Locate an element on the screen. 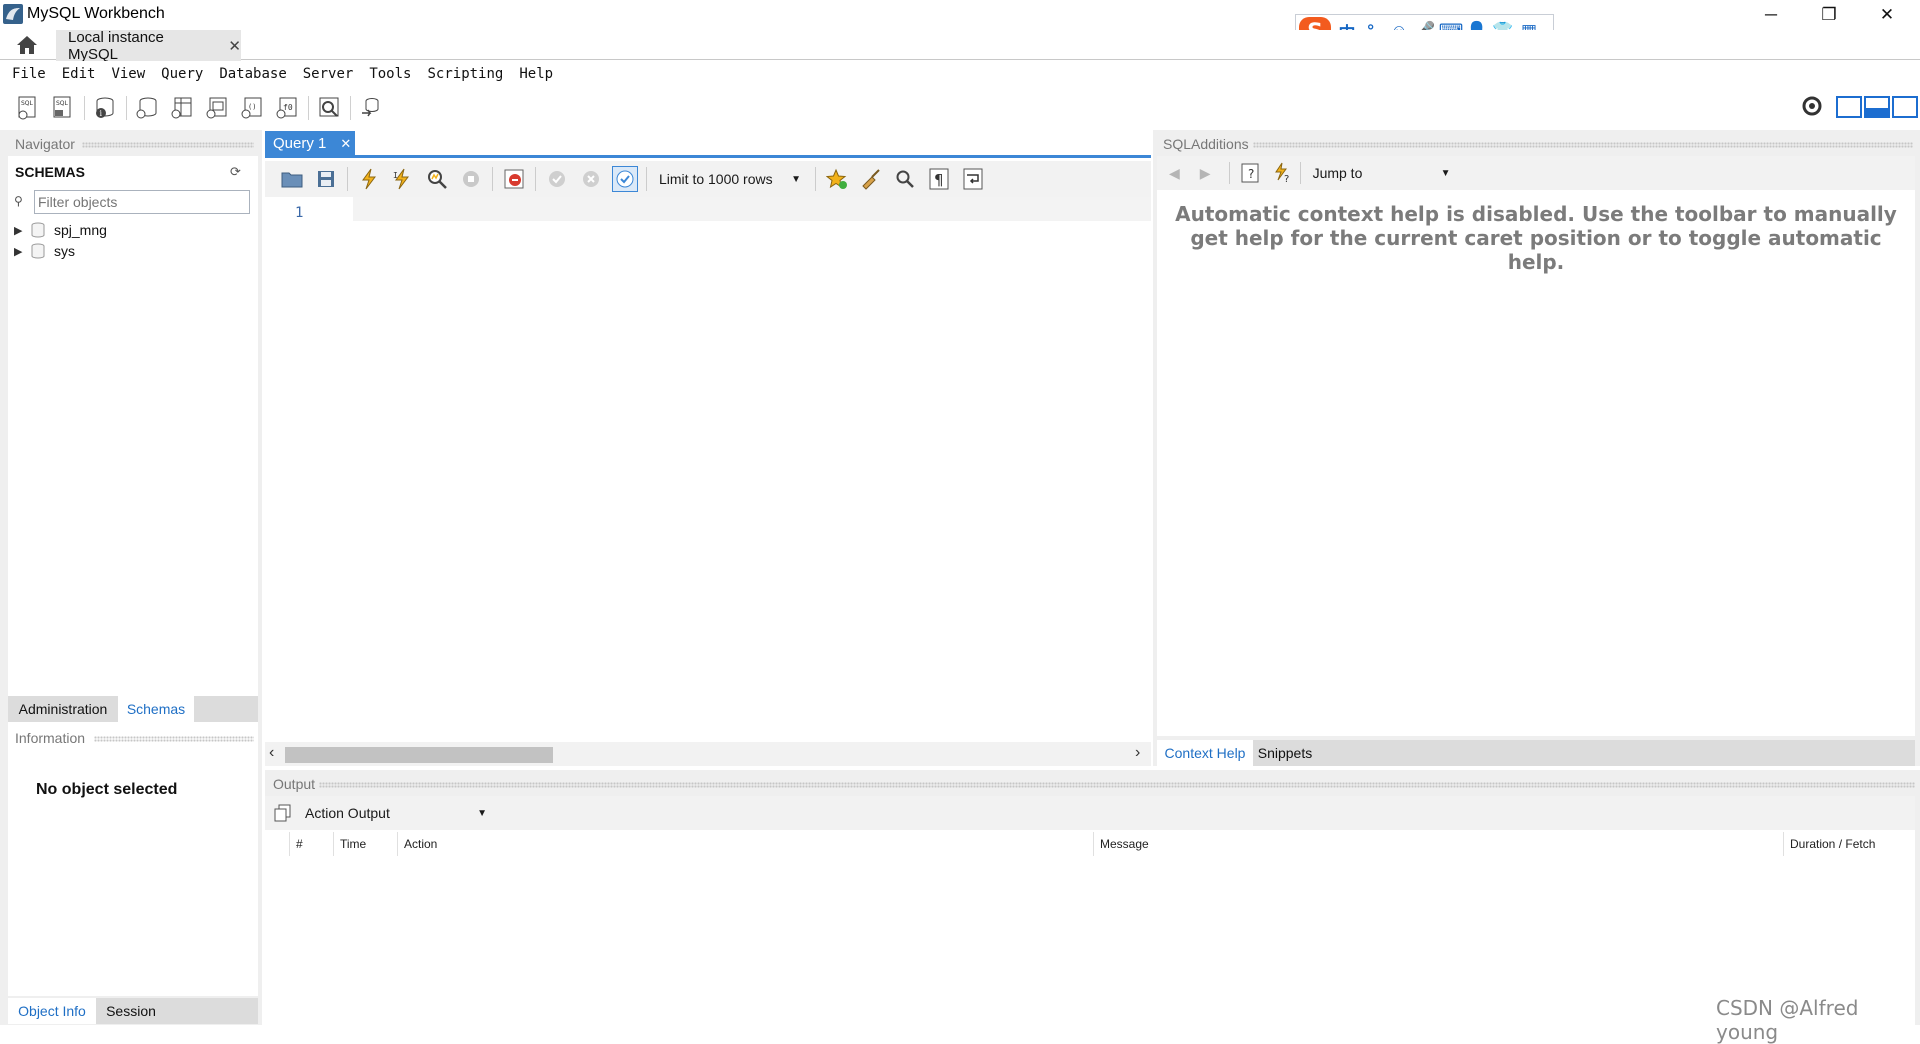  pilcrow-icon: ¶ is located at coordinates (939, 179).